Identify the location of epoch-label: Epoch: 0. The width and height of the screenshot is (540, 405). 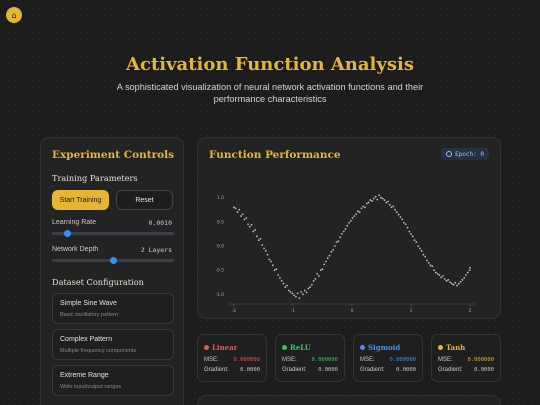
(469, 154).